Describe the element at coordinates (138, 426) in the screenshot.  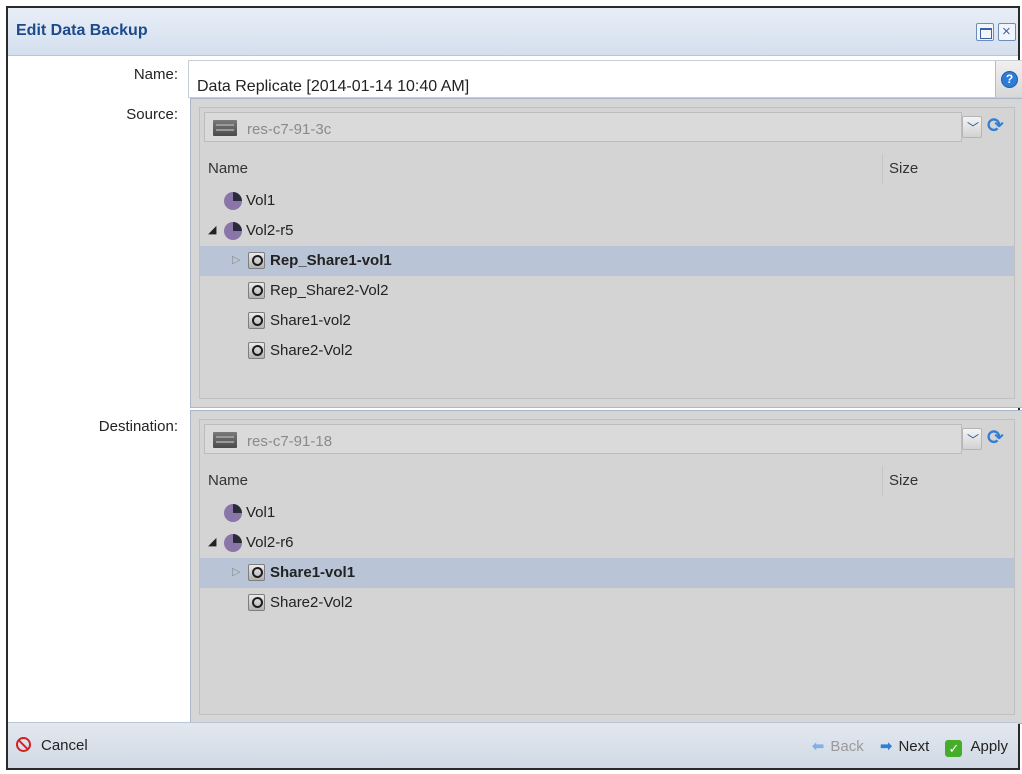
I see `destination-label: Destination:` at that location.